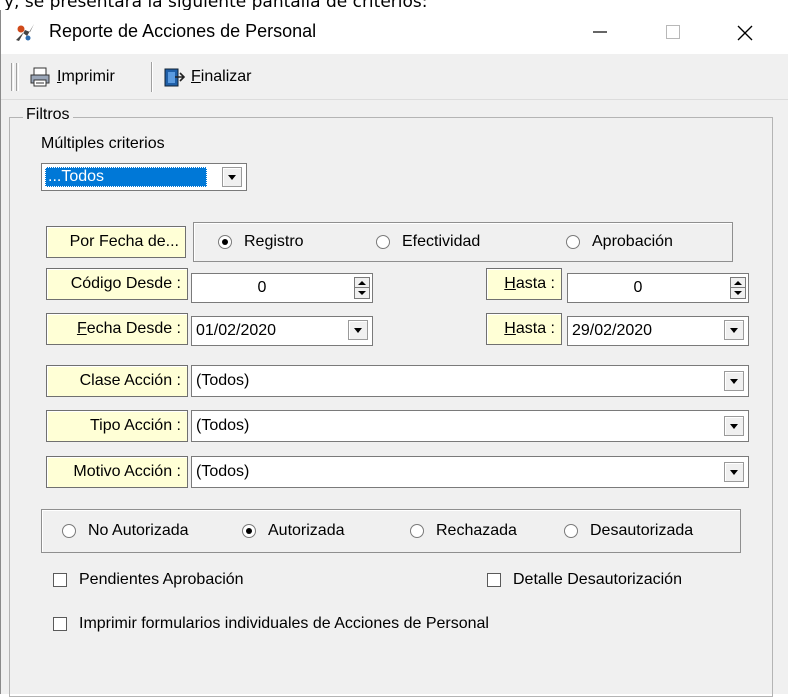 This screenshot has height=697, width=788. What do you see at coordinates (103, 143) in the screenshot?
I see `multiple-criteria-label: Múltiples criterios` at bounding box center [103, 143].